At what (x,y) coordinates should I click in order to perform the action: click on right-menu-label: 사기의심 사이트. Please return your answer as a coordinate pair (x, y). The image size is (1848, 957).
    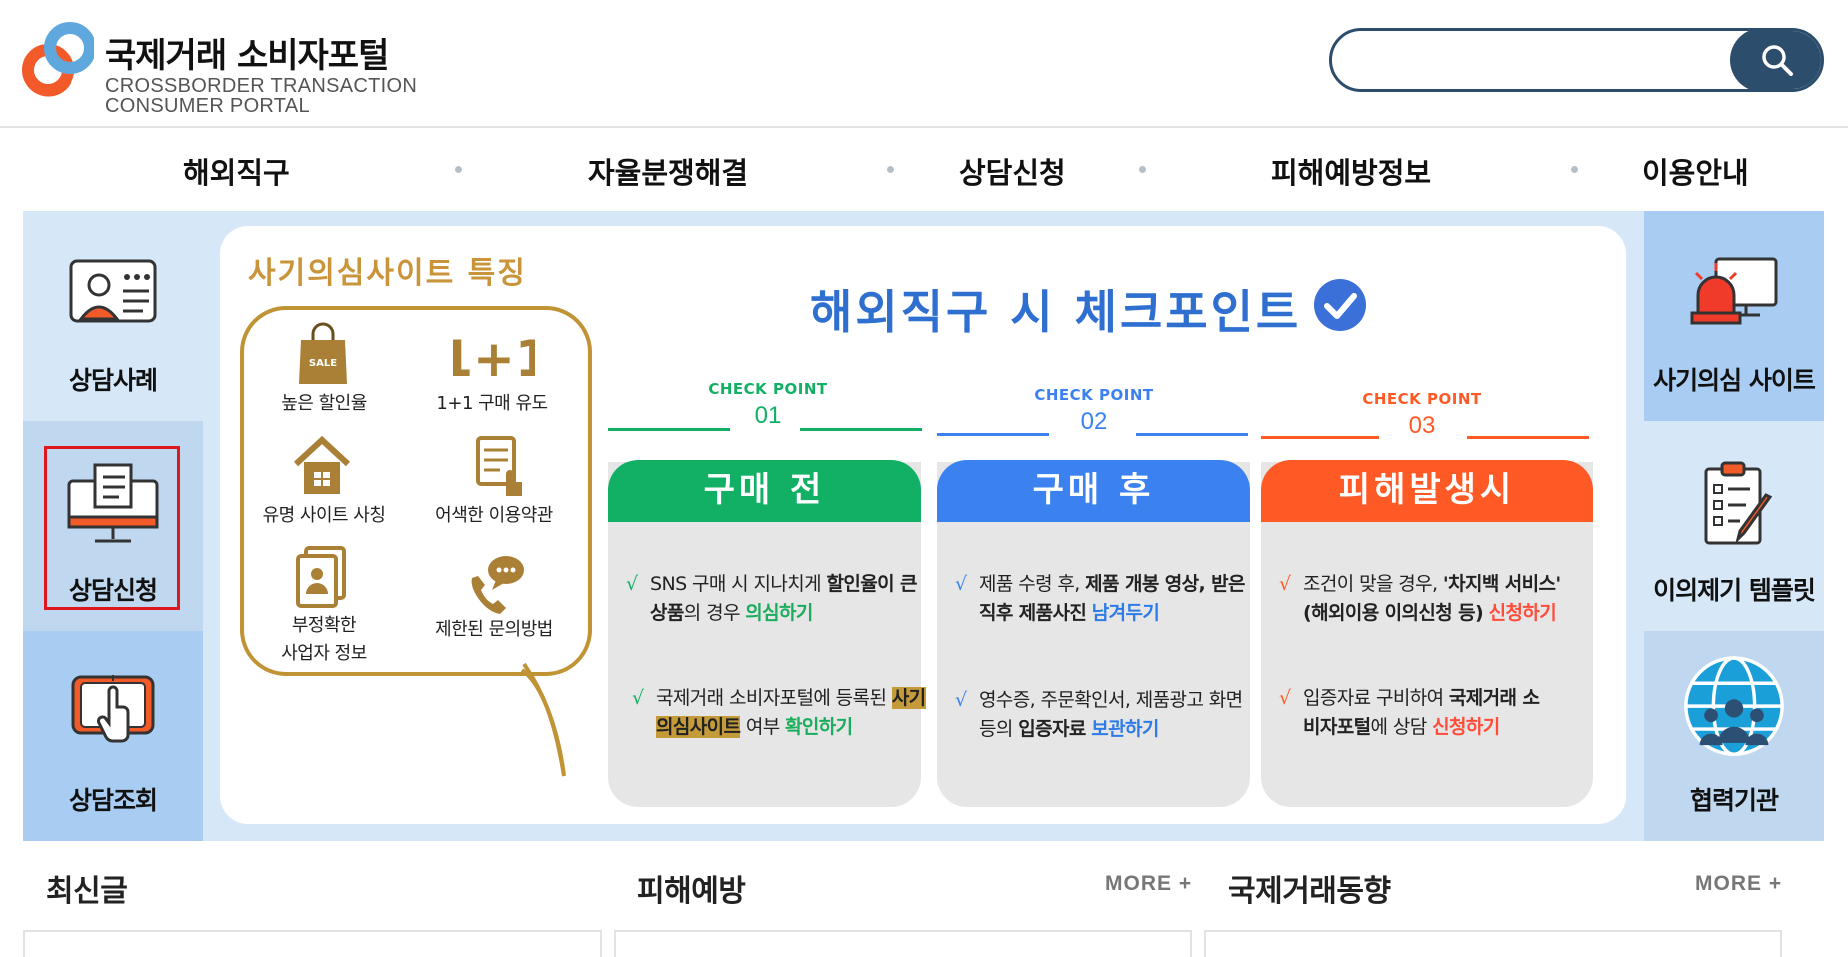
    Looking at the image, I should click on (1734, 380).